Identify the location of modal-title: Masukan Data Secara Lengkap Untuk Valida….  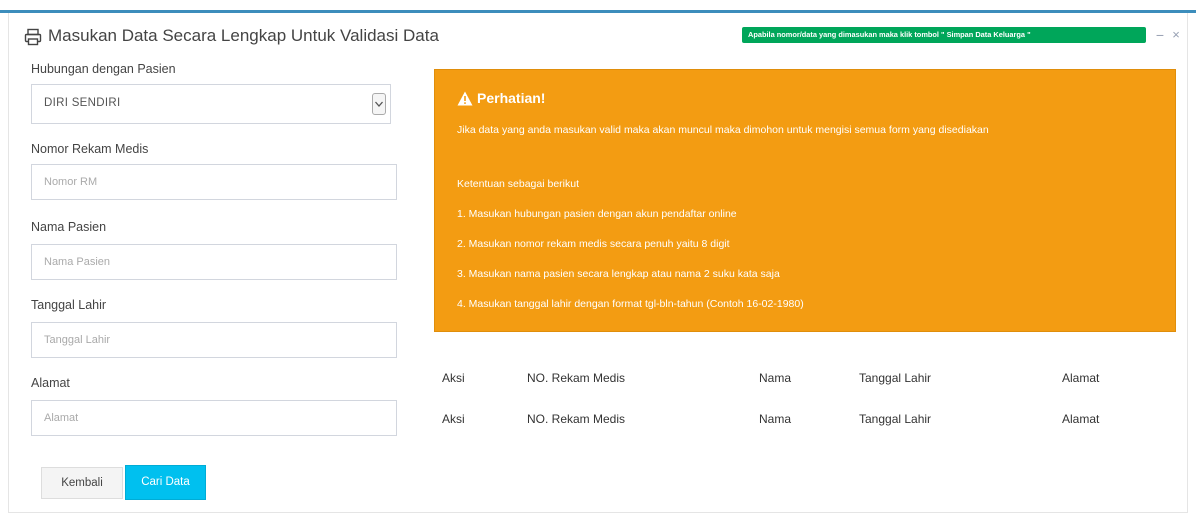
(243, 35).